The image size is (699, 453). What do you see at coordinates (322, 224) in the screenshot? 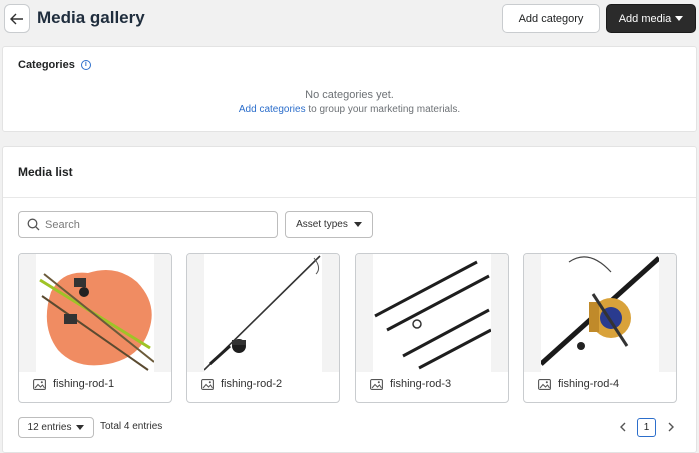
I see `asset-types-label: Asset types` at bounding box center [322, 224].